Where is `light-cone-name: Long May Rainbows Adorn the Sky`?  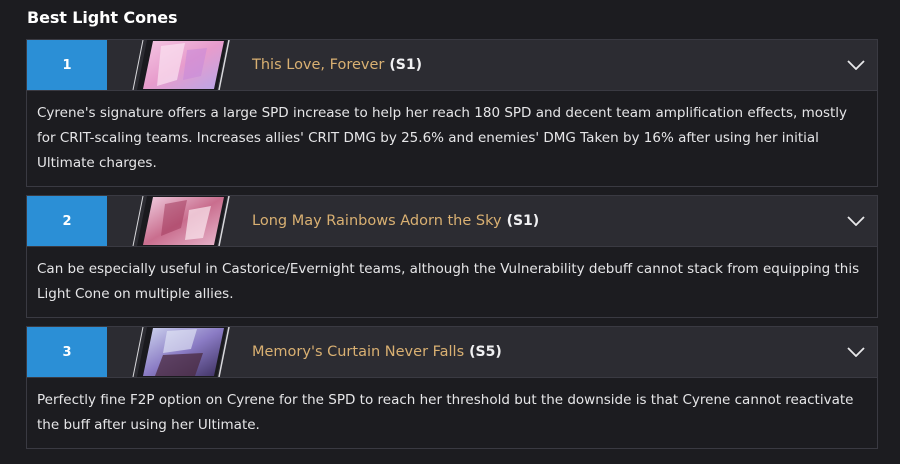 light-cone-name: Long May Rainbows Adorn the Sky is located at coordinates (377, 221).